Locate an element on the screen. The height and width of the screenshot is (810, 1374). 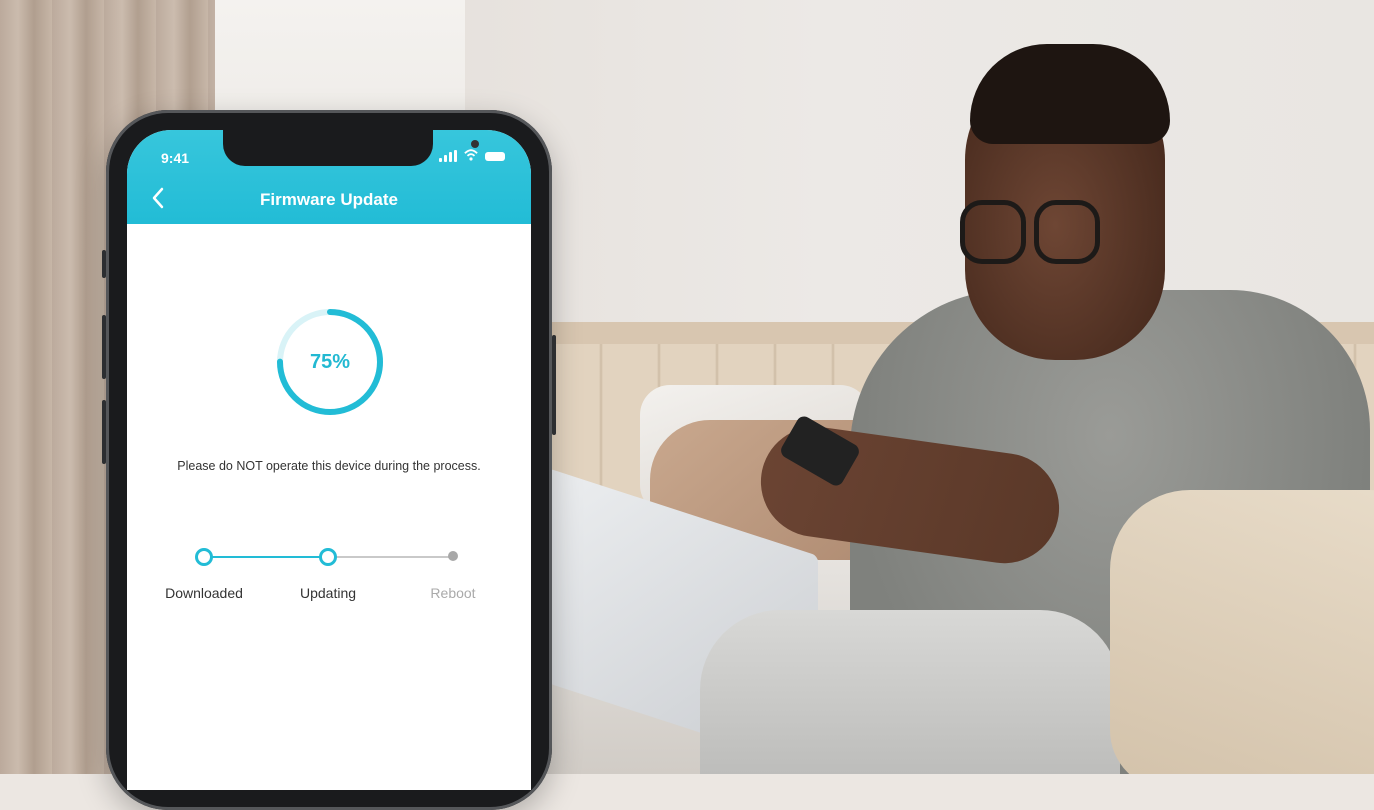
step-dot-downloaded is located at coordinates (204, 557).